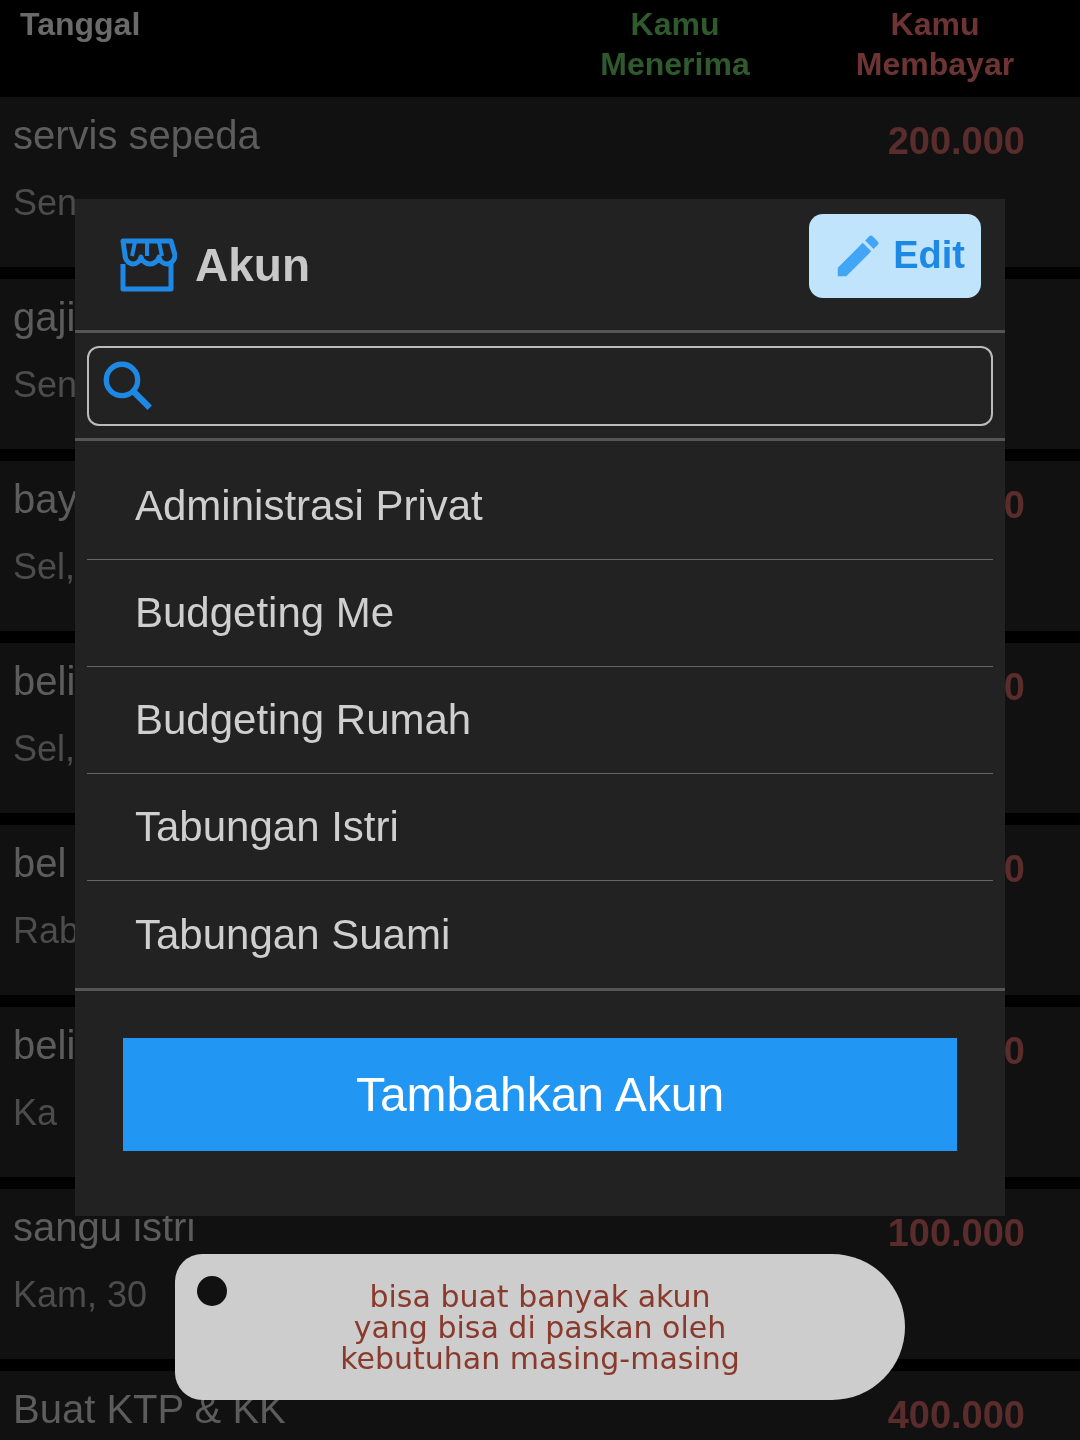 The width and height of the screenshot is (1080, 1440). Describe the element at coordinates (212, 1291) in the screenshot. I see `tag-hole-icon` at that location.